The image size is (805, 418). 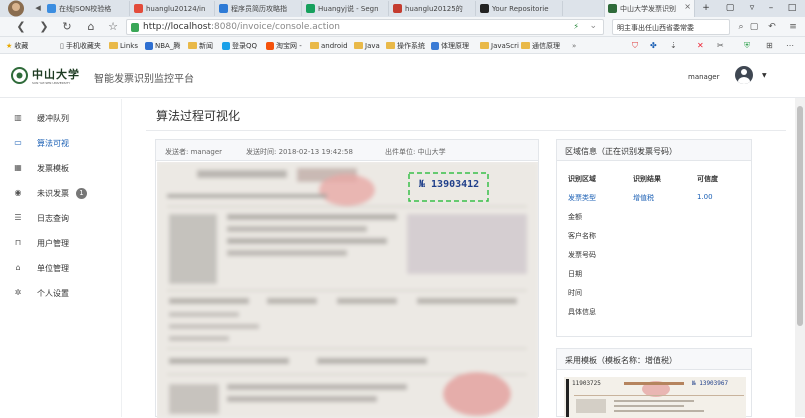 What do you see at coordinates (200, 45) in the screenshot?
I see `bookmark-news: 新闻` at bounding box center [200, 45].